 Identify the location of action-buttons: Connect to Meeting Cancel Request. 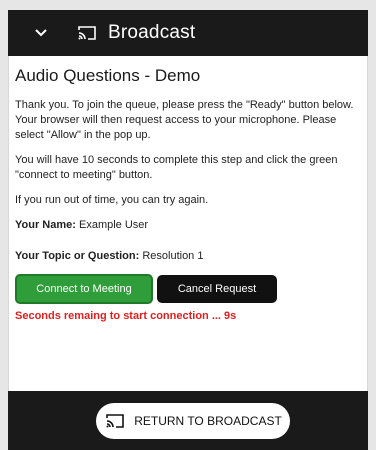
(188, 289).